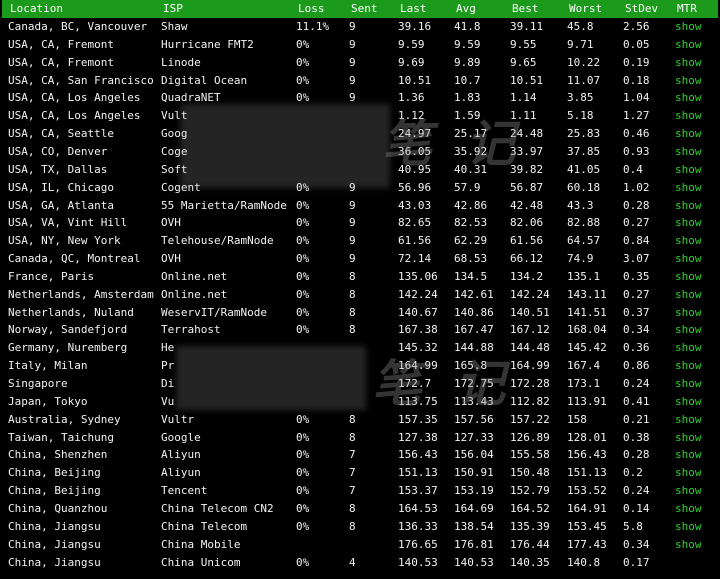 This screenshot has height=579, width=720. I want to click on cell-location: USA, GA, Atlanta, so click(61, 205).